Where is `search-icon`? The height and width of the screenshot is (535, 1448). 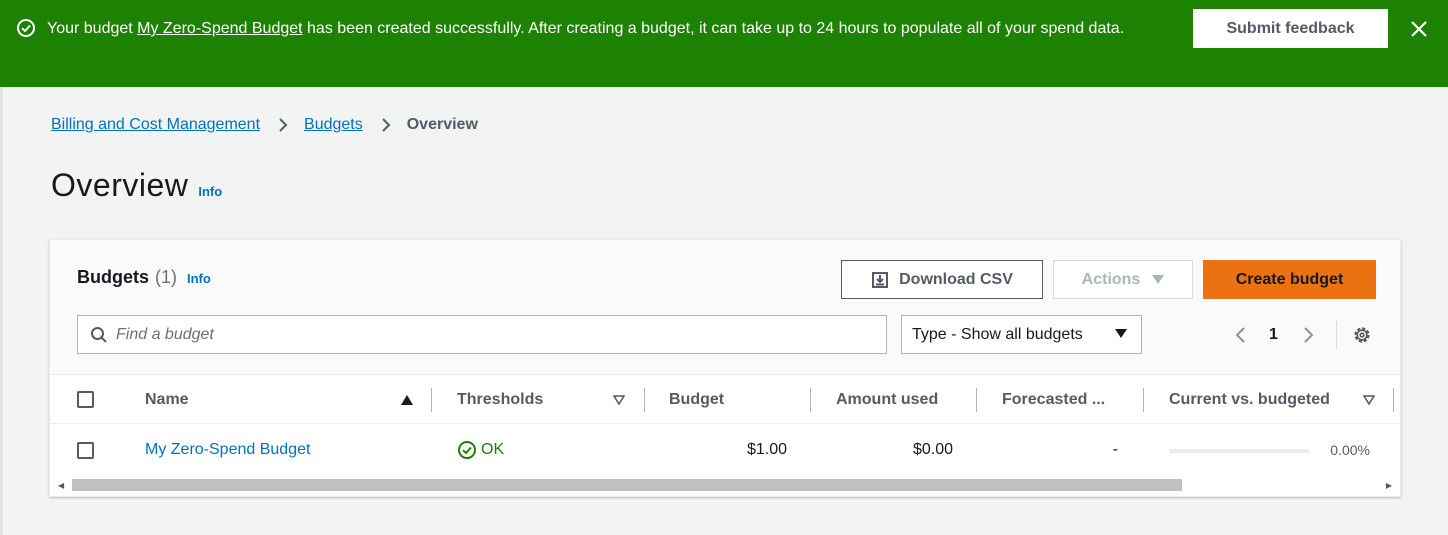 search-icon is located at coordinates (99, 334).